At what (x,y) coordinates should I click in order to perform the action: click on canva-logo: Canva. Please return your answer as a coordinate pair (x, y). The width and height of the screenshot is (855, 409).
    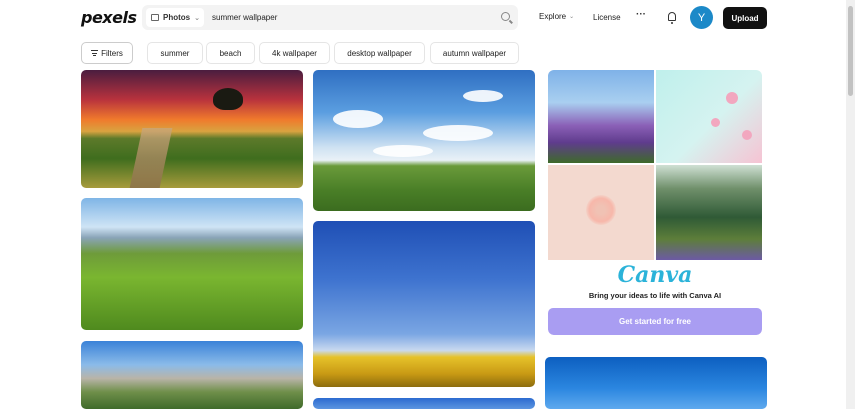
    Looking at the image, I should click on (655, 275).